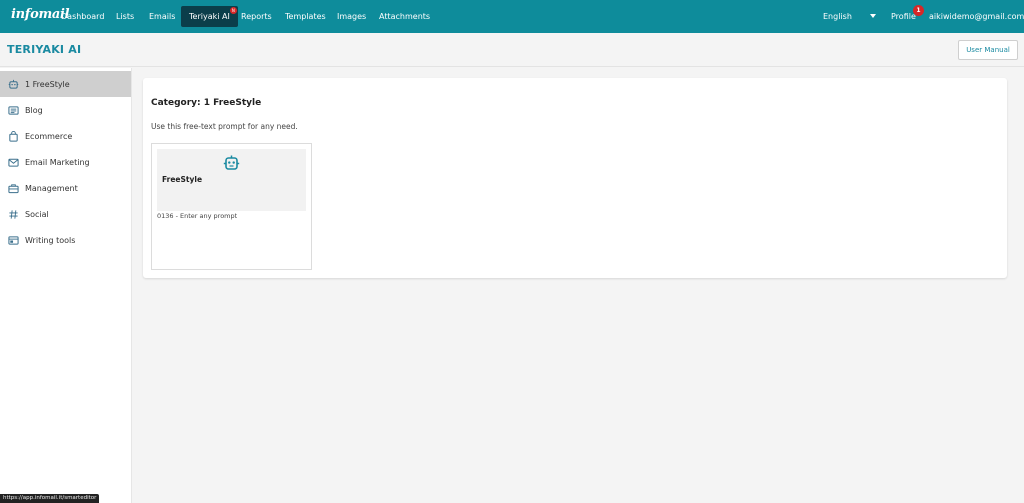 The width and height of the screenshot is (1024, 503). I want to click on nav-dashboard: Dashboard, so click(82, 16).